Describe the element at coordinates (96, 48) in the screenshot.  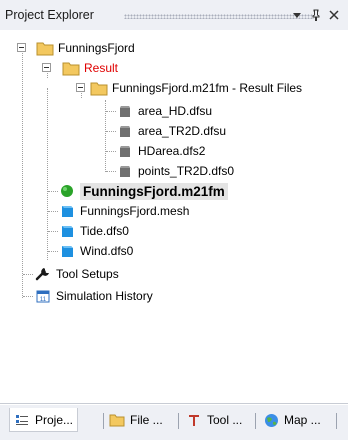
I see `tree-node-label: FunningsFjord` at that location.